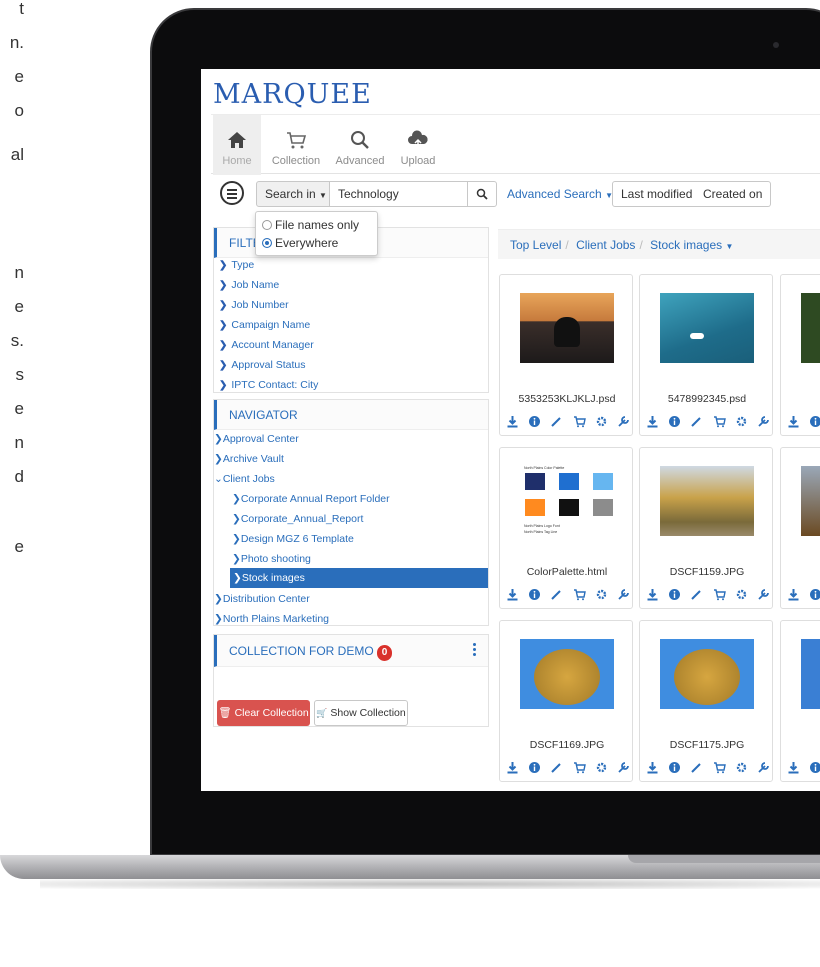  What do you see at coordinates (244, 479) in the screenshot?
I see `nav-tree-client-jobs: ⌄Client Jobs` at bounding box center [244, 479].